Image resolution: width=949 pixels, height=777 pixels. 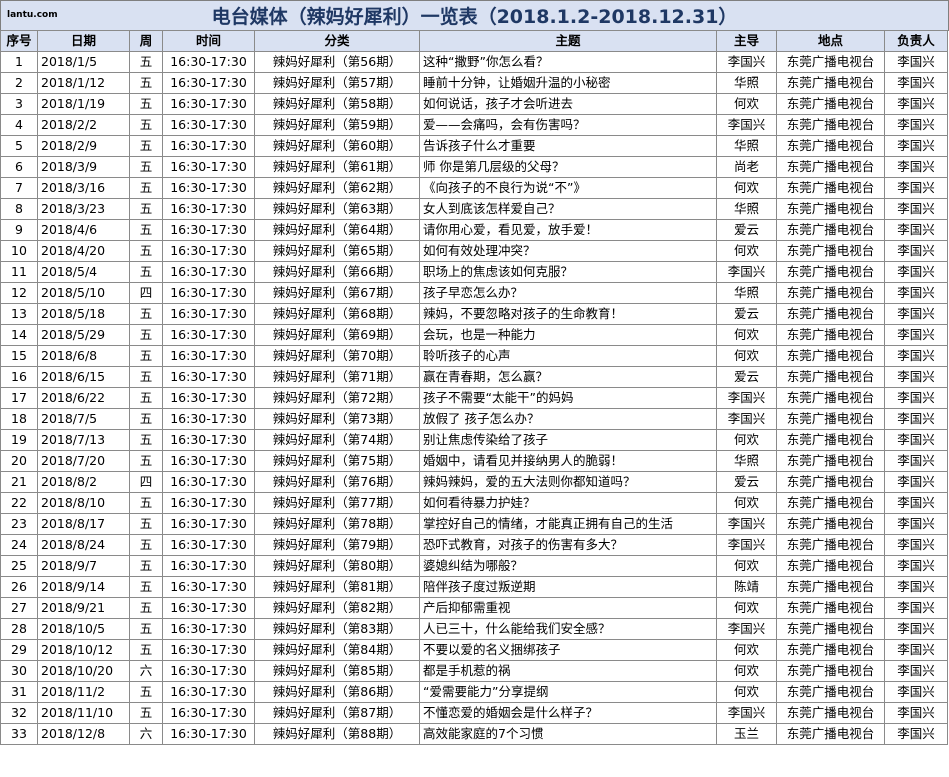 I want to click on cell-index: 30, so click(x=19, y=671).